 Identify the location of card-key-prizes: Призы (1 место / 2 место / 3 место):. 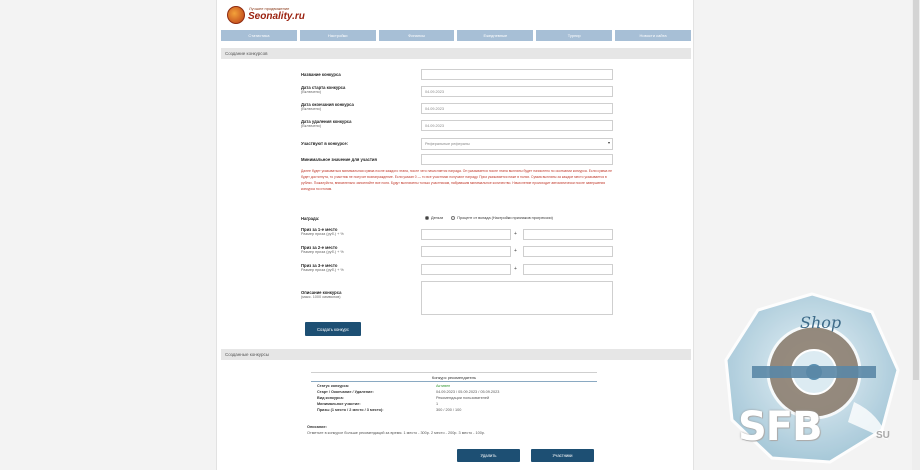
(350, 410).